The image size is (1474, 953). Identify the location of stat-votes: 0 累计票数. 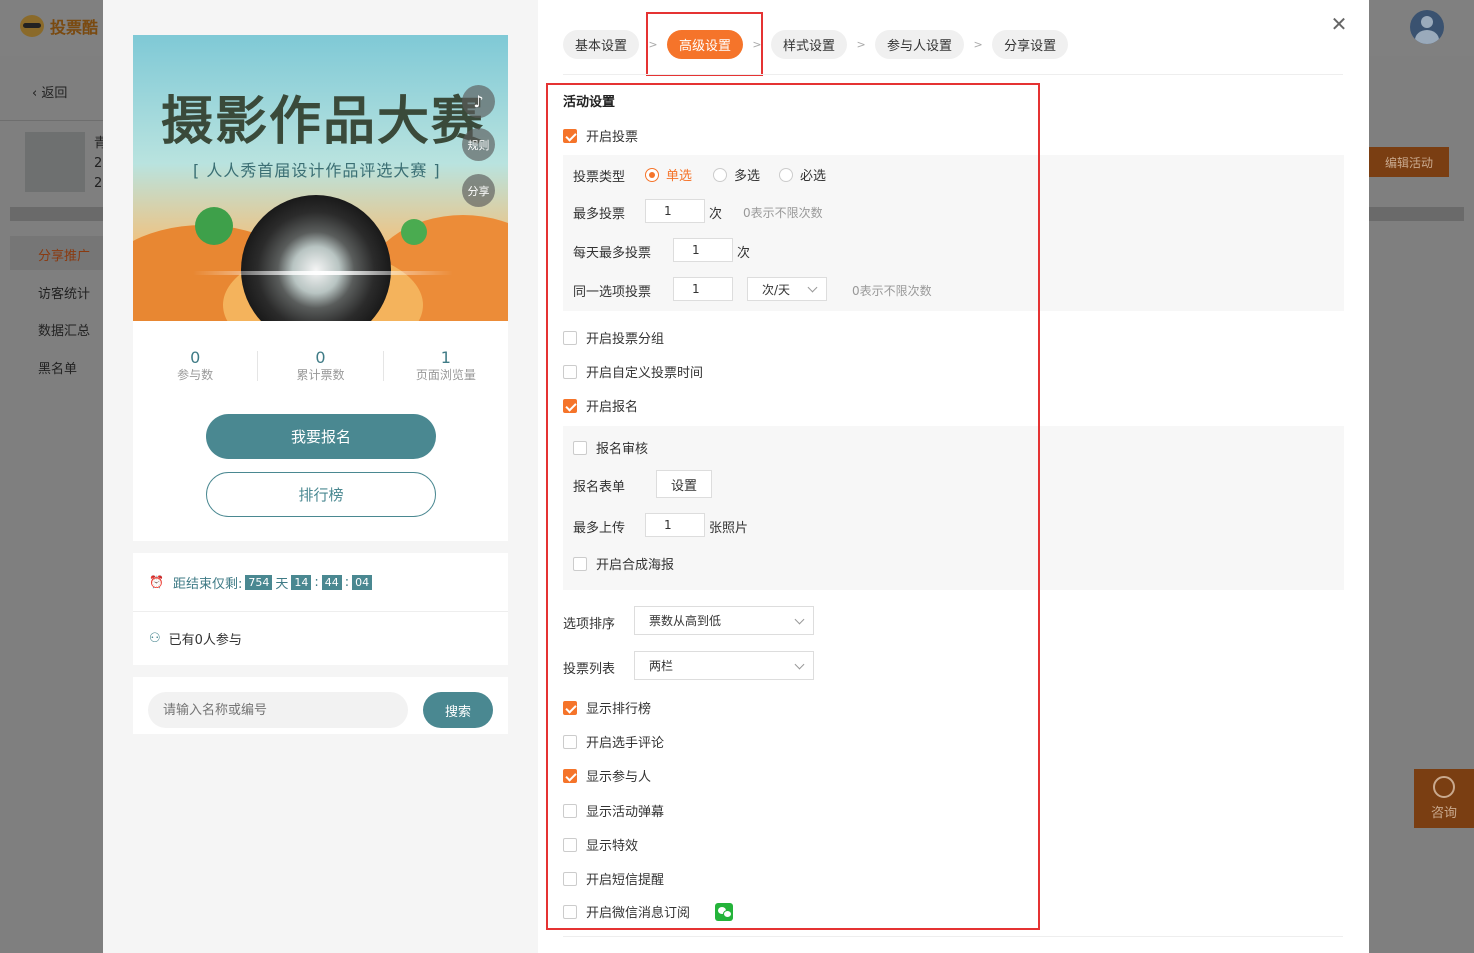
(321, 365).